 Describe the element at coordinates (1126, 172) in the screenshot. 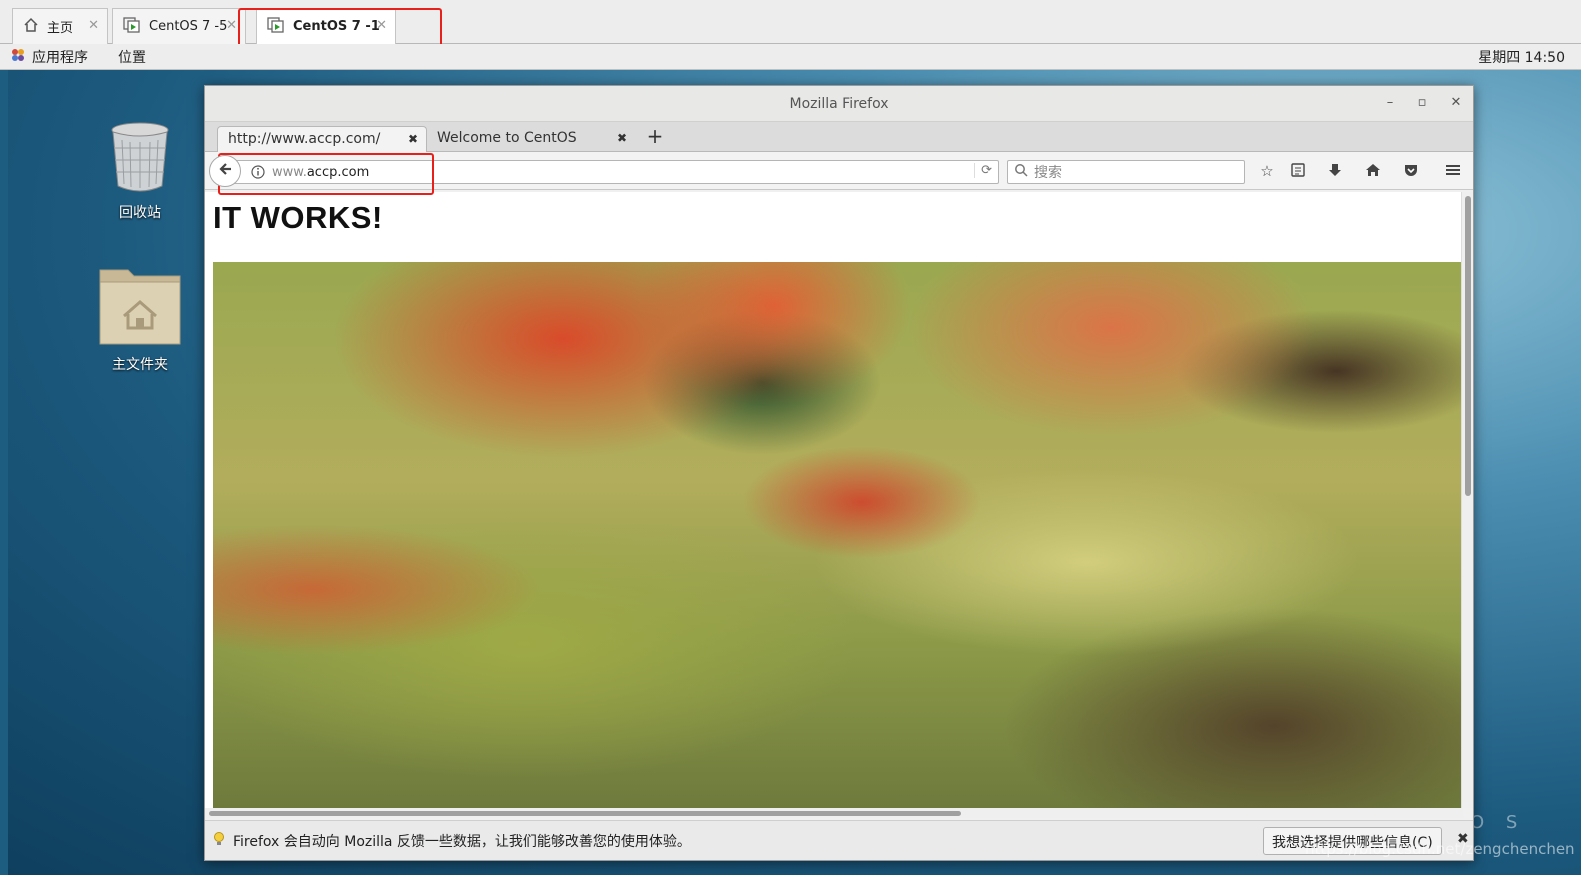

I see `search-input: 搜索` at that location.